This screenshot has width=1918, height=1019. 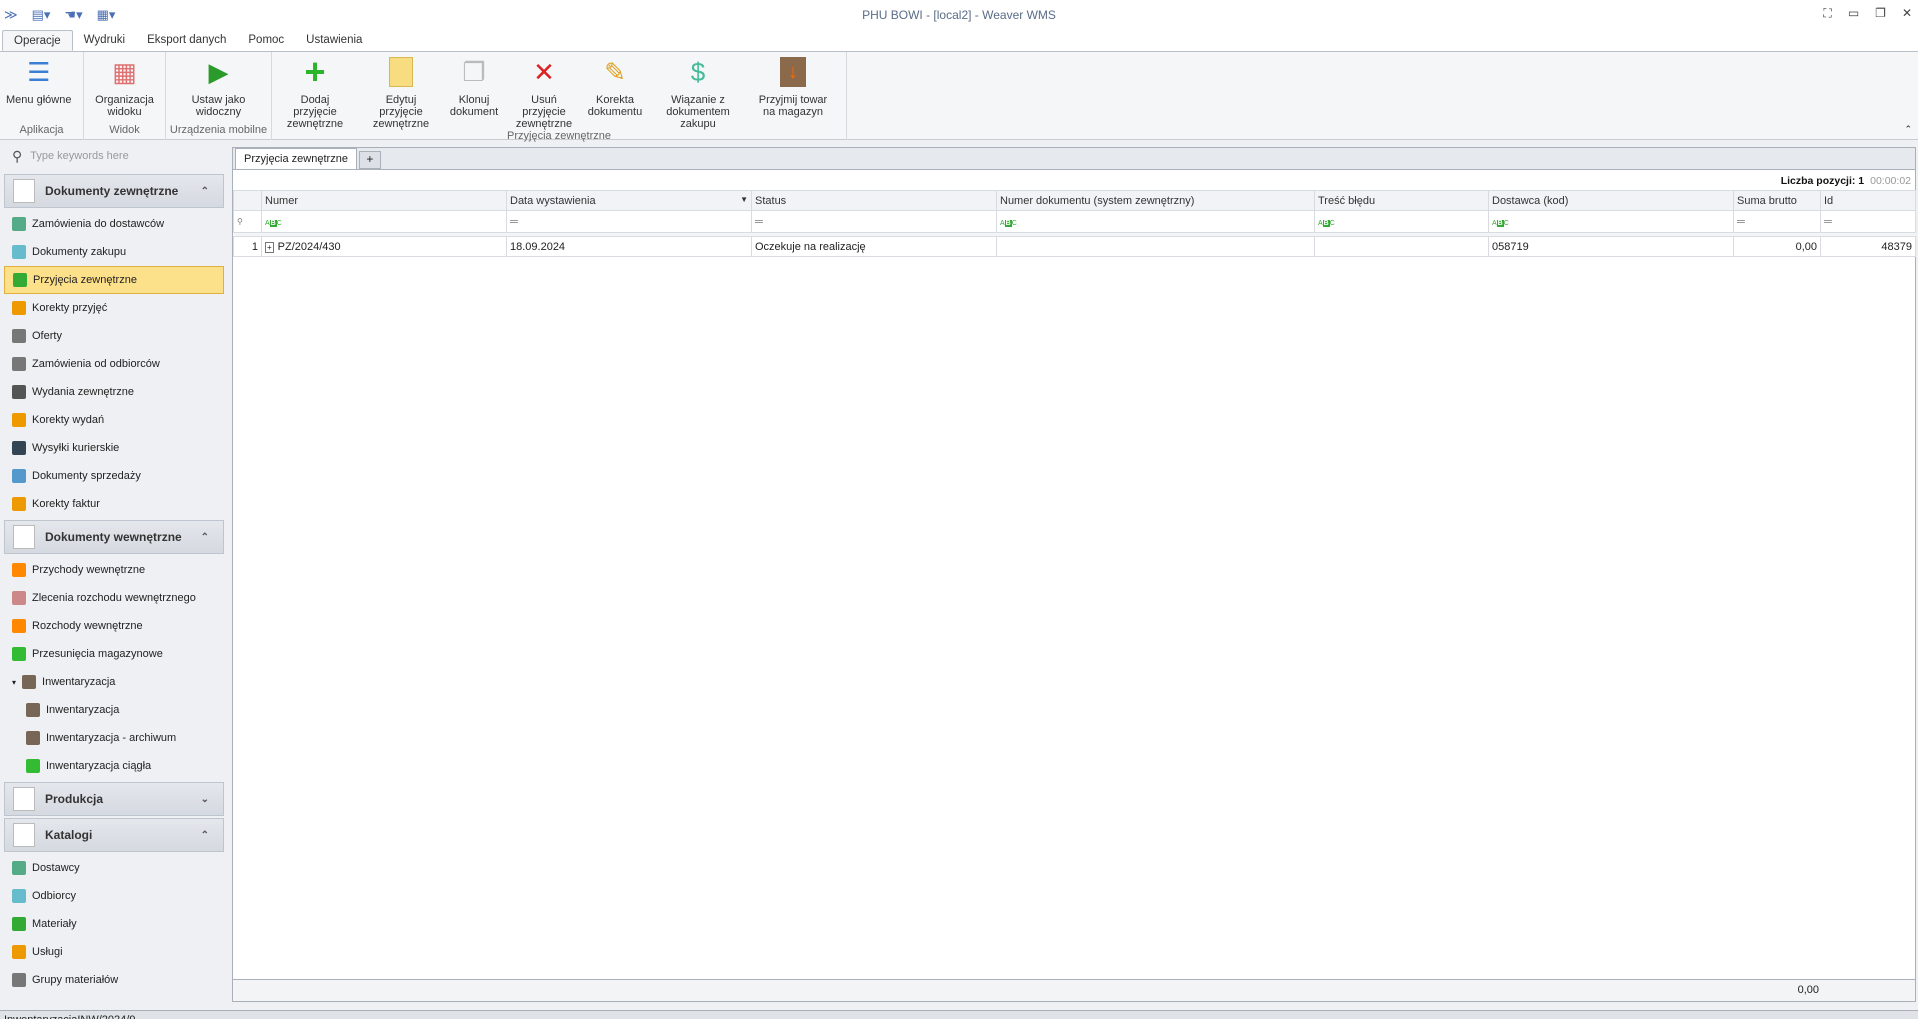 I want to click on sidebar-item: Zamówienia od odbiorców, so click(x=114, y=364).